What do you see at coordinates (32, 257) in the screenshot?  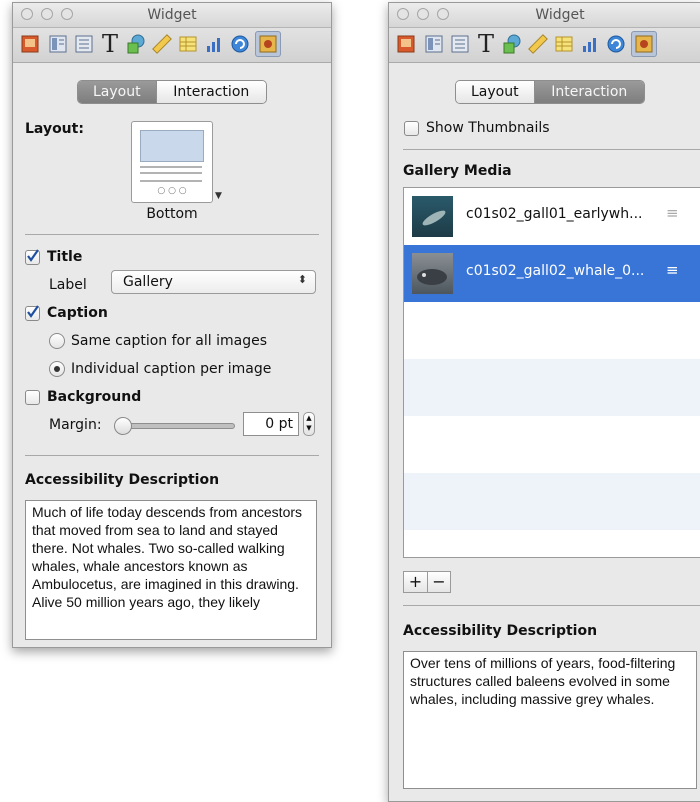 I see `title-checkbox` at bounding box center [32, 257].